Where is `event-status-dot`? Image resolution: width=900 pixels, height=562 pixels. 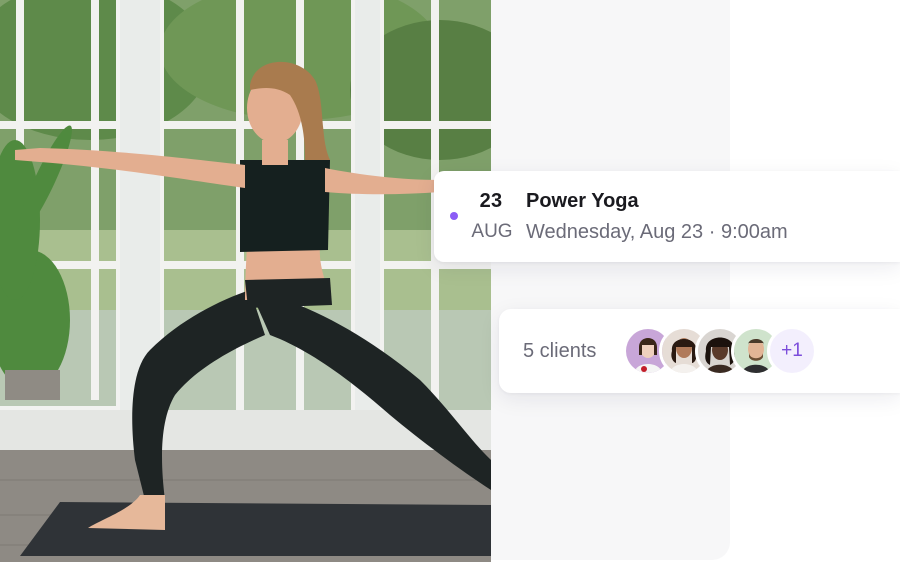 event-status-dot is located at coordinates (454, 216).